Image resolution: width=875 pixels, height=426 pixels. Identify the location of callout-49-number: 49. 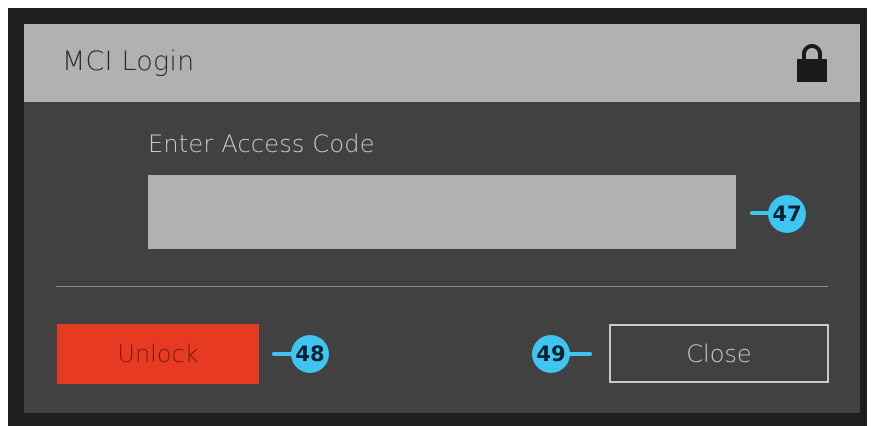
(551, 354).